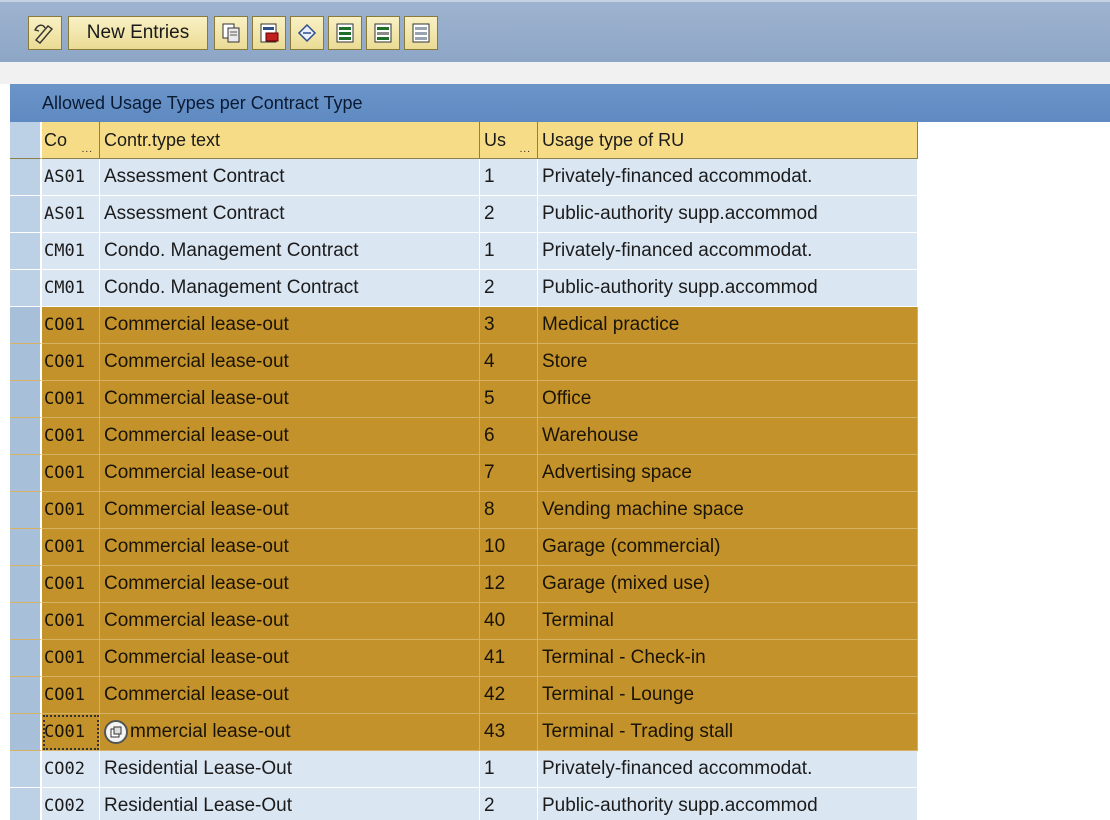 This screenshot has width=1110, height=820. What do you see at coordinates (728, 658) in the screenshot?
I see `usage-type-text-cell: Terminal - Check-in` at bounding box center [728, 658].